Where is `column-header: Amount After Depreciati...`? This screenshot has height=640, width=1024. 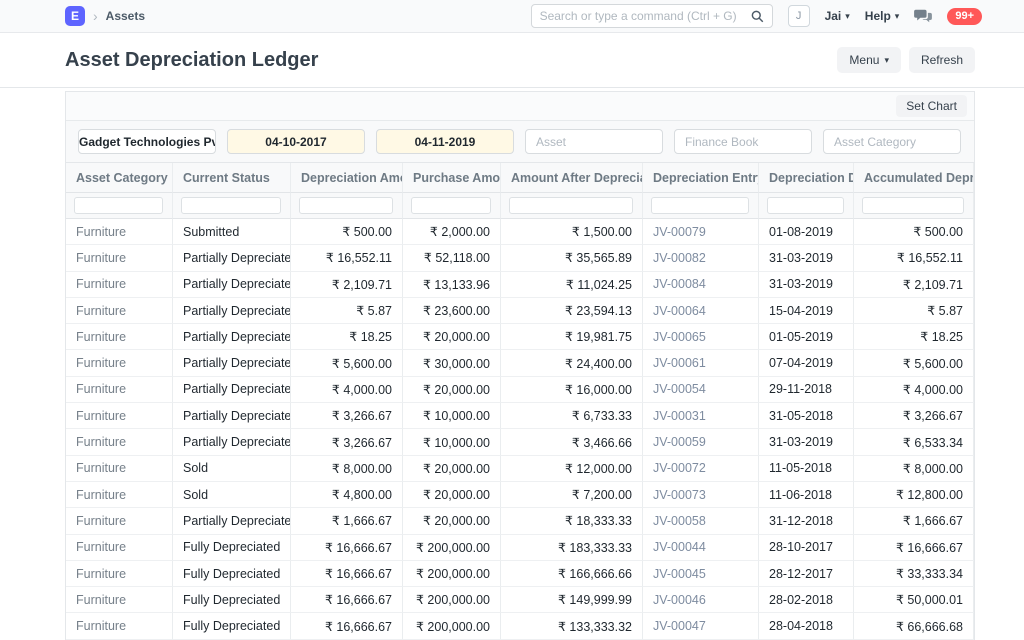 column-header: Amount After Depreciati... is located at coordinates (572, 178).